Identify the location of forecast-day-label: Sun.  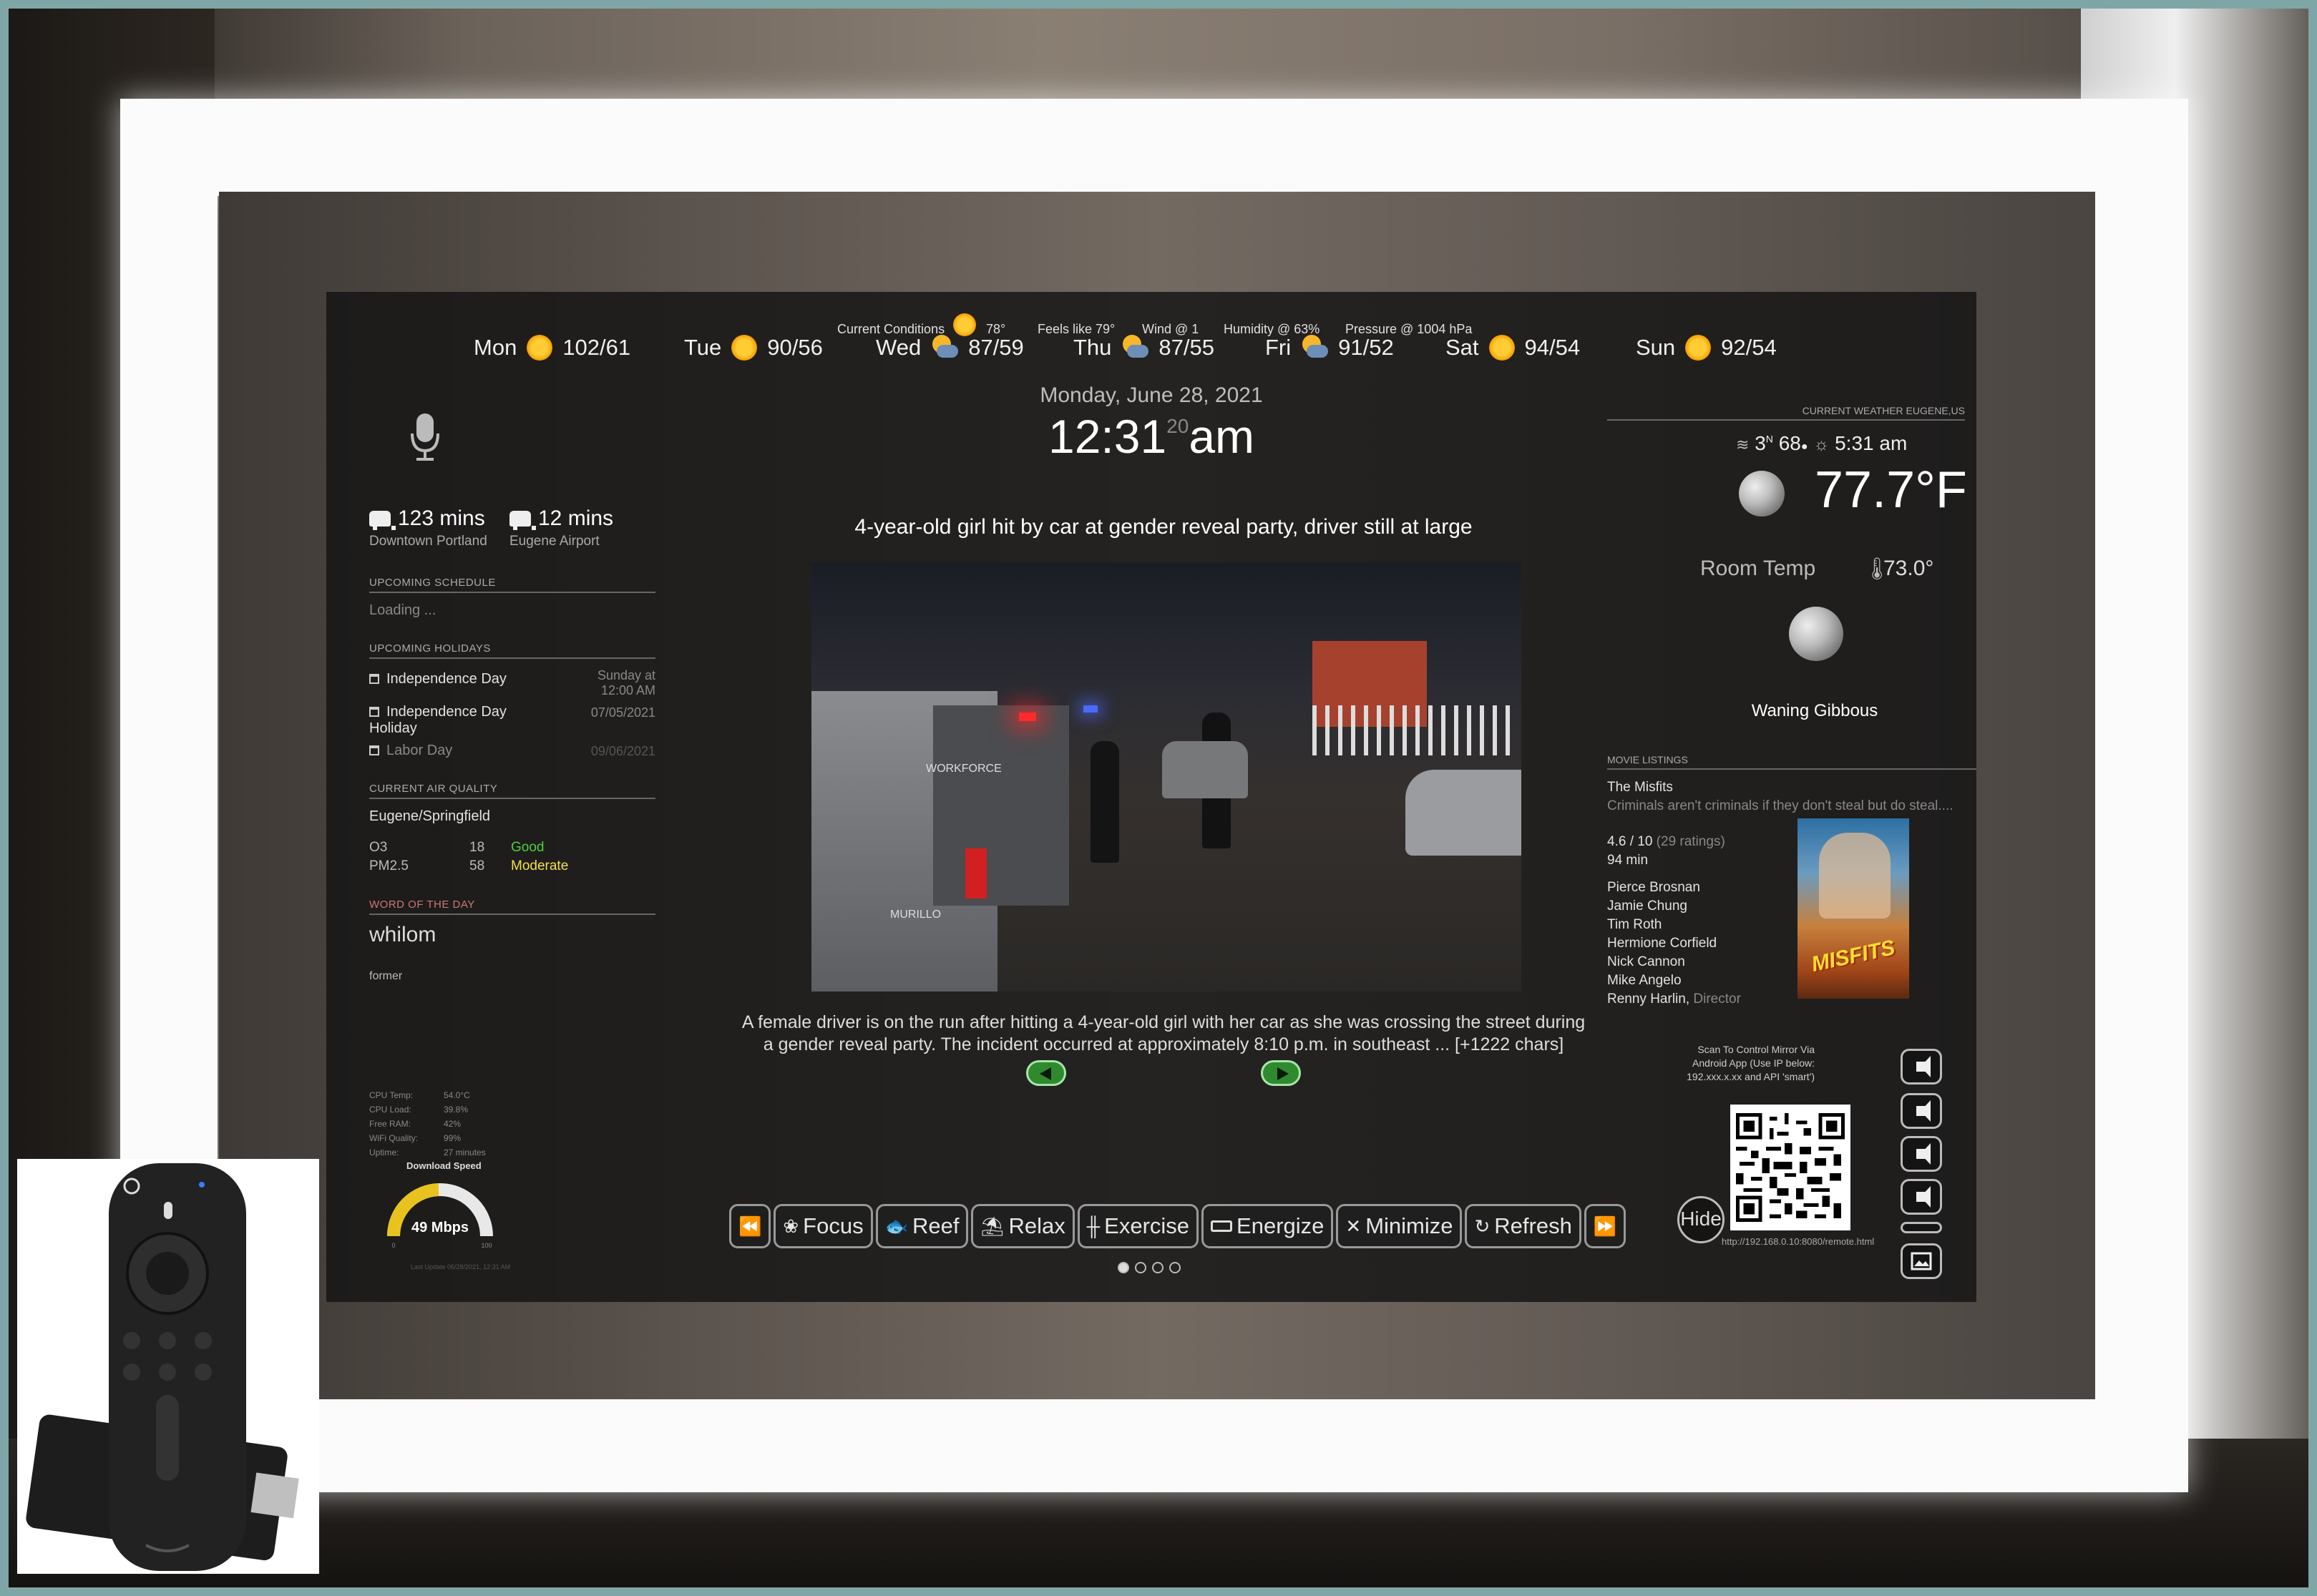
(1656, 347).